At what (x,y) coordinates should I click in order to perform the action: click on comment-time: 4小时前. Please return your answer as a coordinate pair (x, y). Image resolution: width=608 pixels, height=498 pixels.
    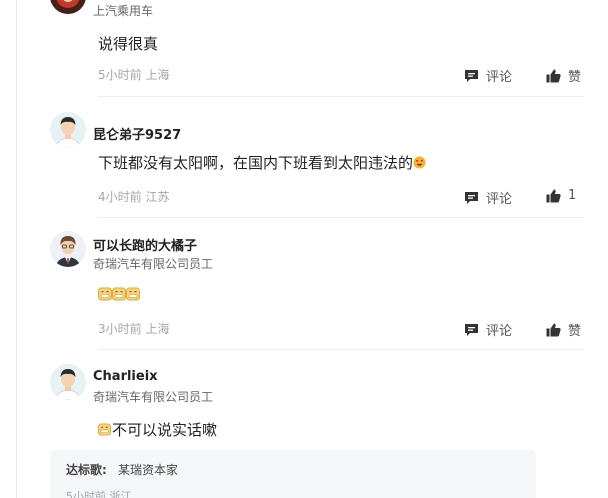
    Looking at the image, I should click on (120, 197).